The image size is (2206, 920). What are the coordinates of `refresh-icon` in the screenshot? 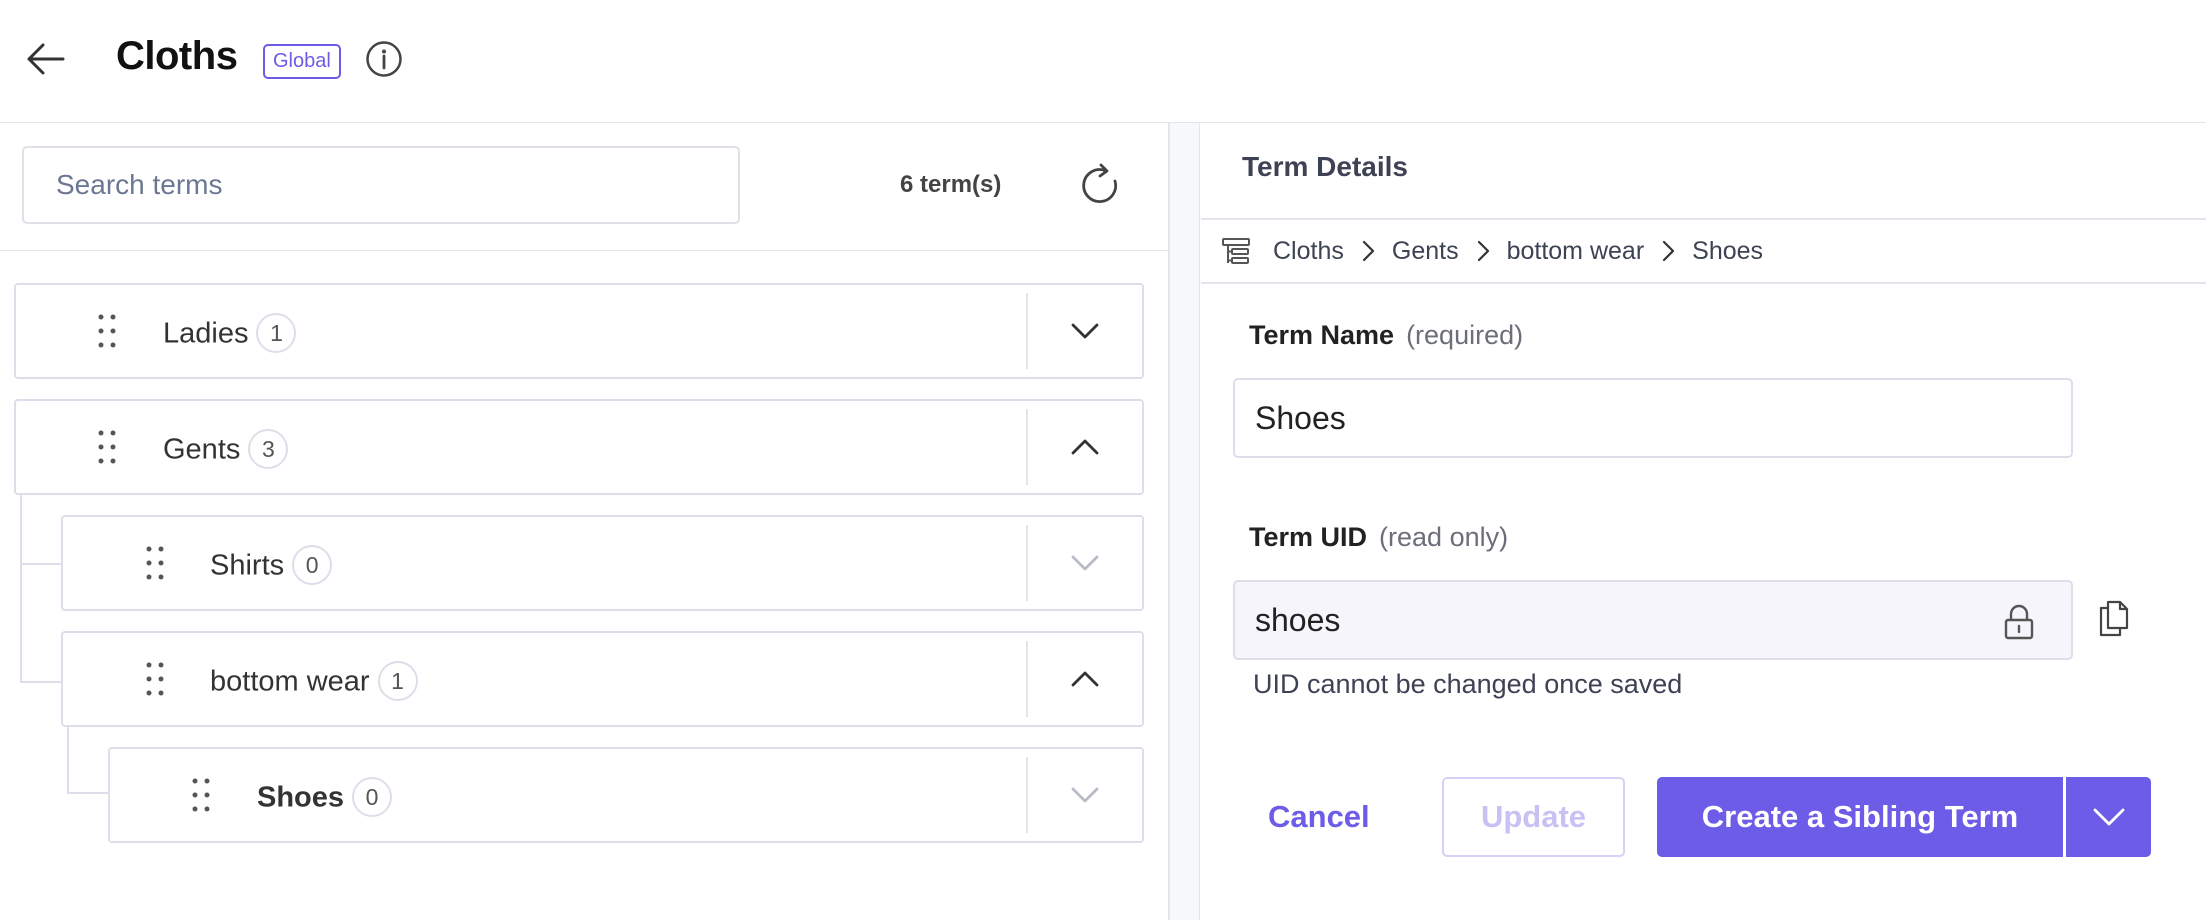 It's located at (1100, 183).